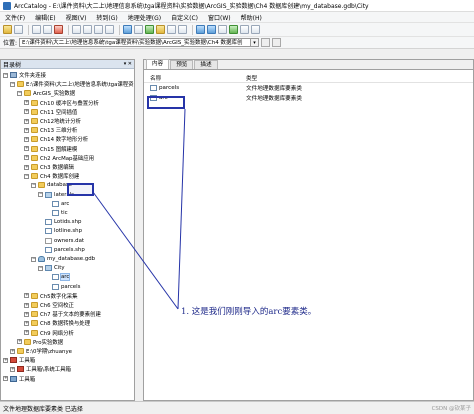  Describe the element at coordinates (181, 209) in the screenshot. I see `callout-line-contents` at that location.